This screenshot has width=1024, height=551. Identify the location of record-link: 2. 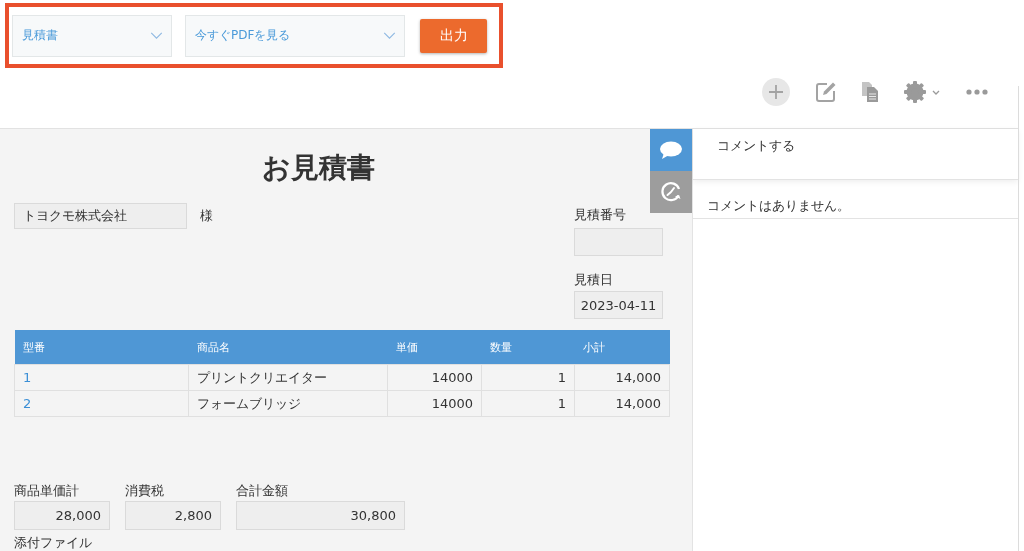
(27, 403).